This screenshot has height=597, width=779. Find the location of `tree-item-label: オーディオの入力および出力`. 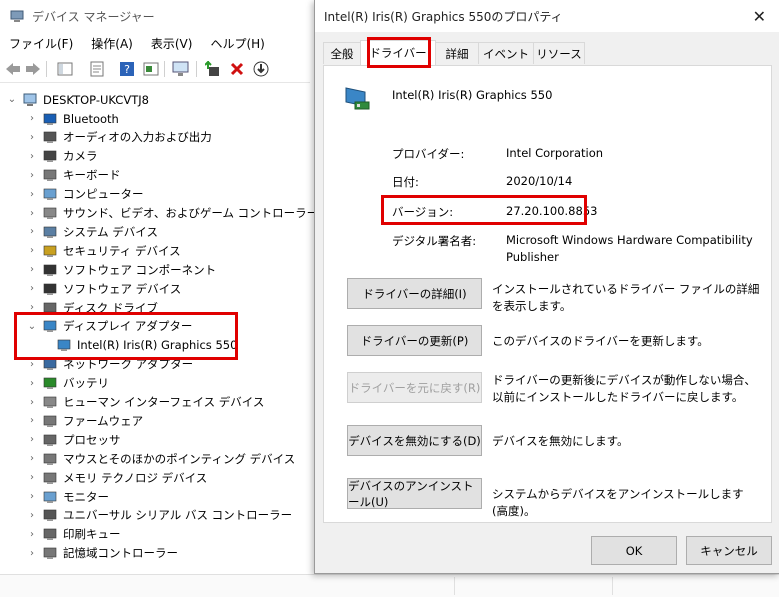

tree-item-label: オーディオの入力および出力 is located at coordinates (137, 137).